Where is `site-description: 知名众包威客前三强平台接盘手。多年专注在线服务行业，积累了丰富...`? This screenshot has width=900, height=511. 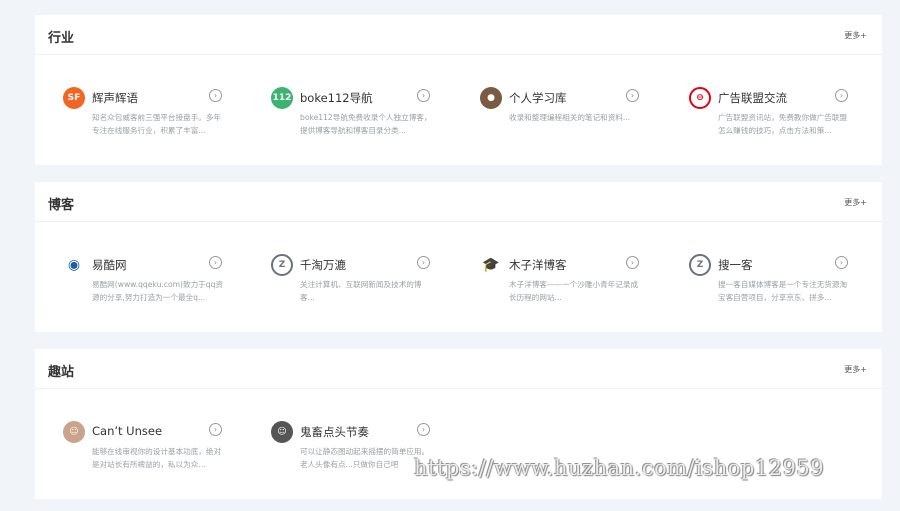 site-description: 知名众包威客前三强平台接盘手。多年专注在线服务行业，积累了丰富... is located at coordinates (157, 124).